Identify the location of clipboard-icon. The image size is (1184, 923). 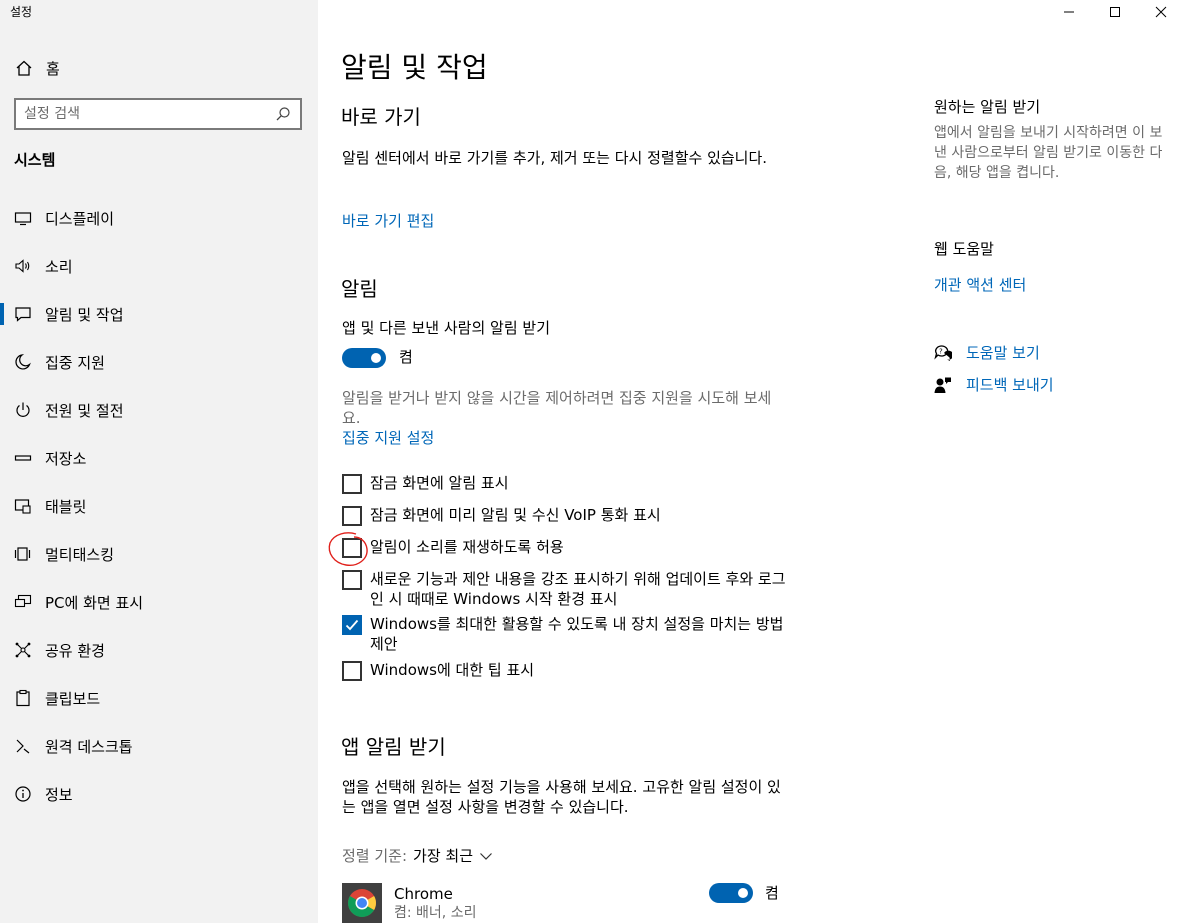
(23, 698).